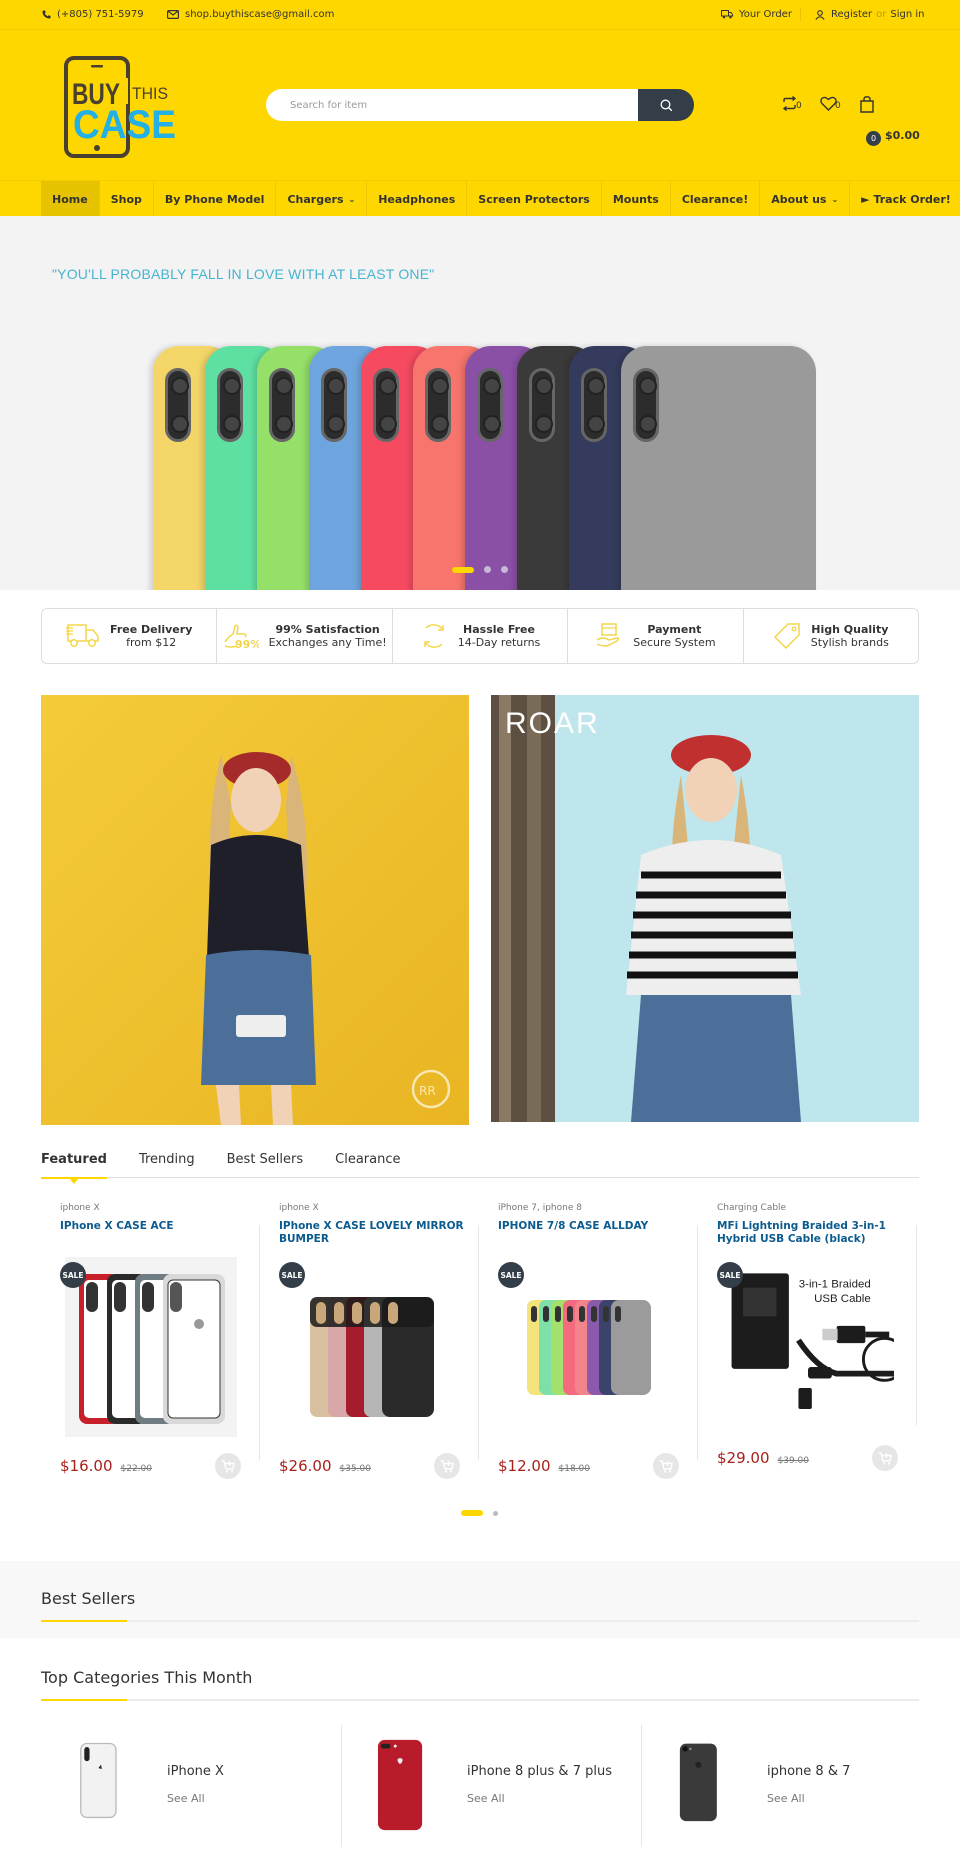 Image resolution: width=960 pixels, height=1875 pixels. What do you see at coordinates (241, 637) in the screenshot?
I see `thumbs-up-icon: 99%` at bounding box center [241, 637].